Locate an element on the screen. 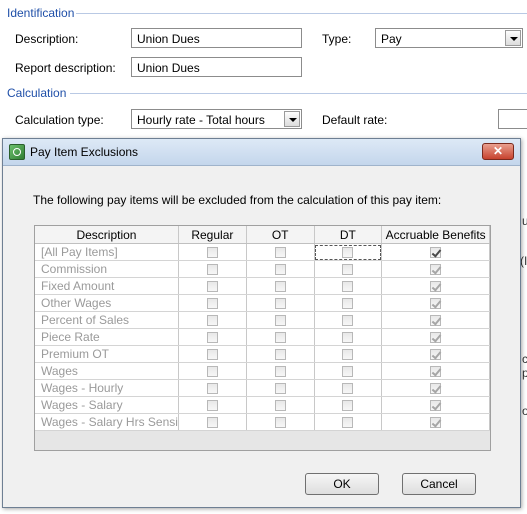 The width and height of the screenshot is (527, 514). pay-item-description: Piece Rate is located at coordinates (107, 337).